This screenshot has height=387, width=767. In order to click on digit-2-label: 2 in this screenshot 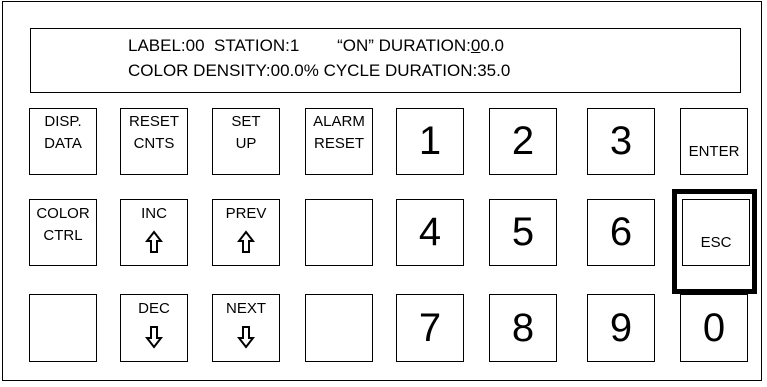, I will do `click(523, 141)`.